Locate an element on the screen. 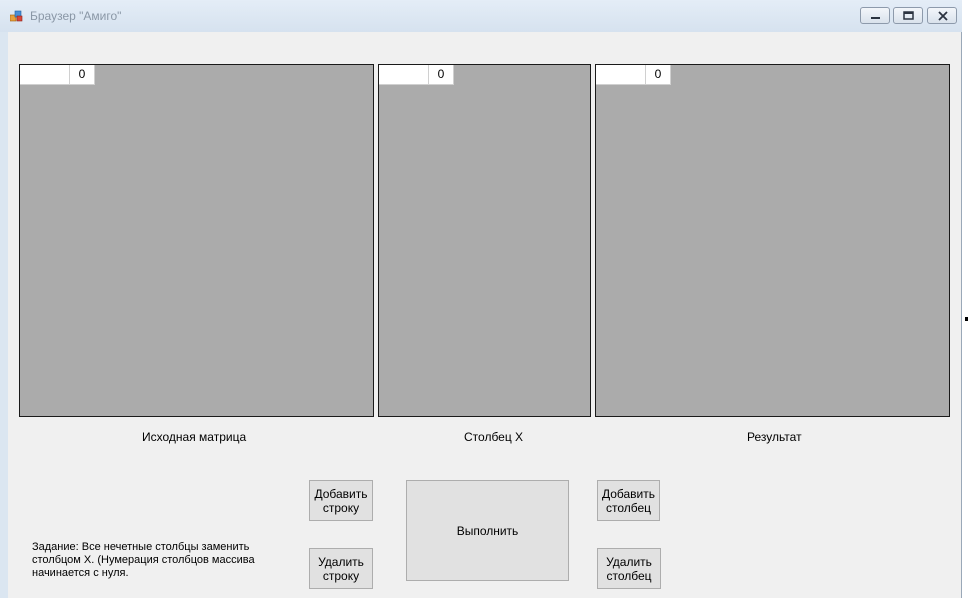  delete-column-button-label: Удалить столбец is located at coordinates (629, 568).